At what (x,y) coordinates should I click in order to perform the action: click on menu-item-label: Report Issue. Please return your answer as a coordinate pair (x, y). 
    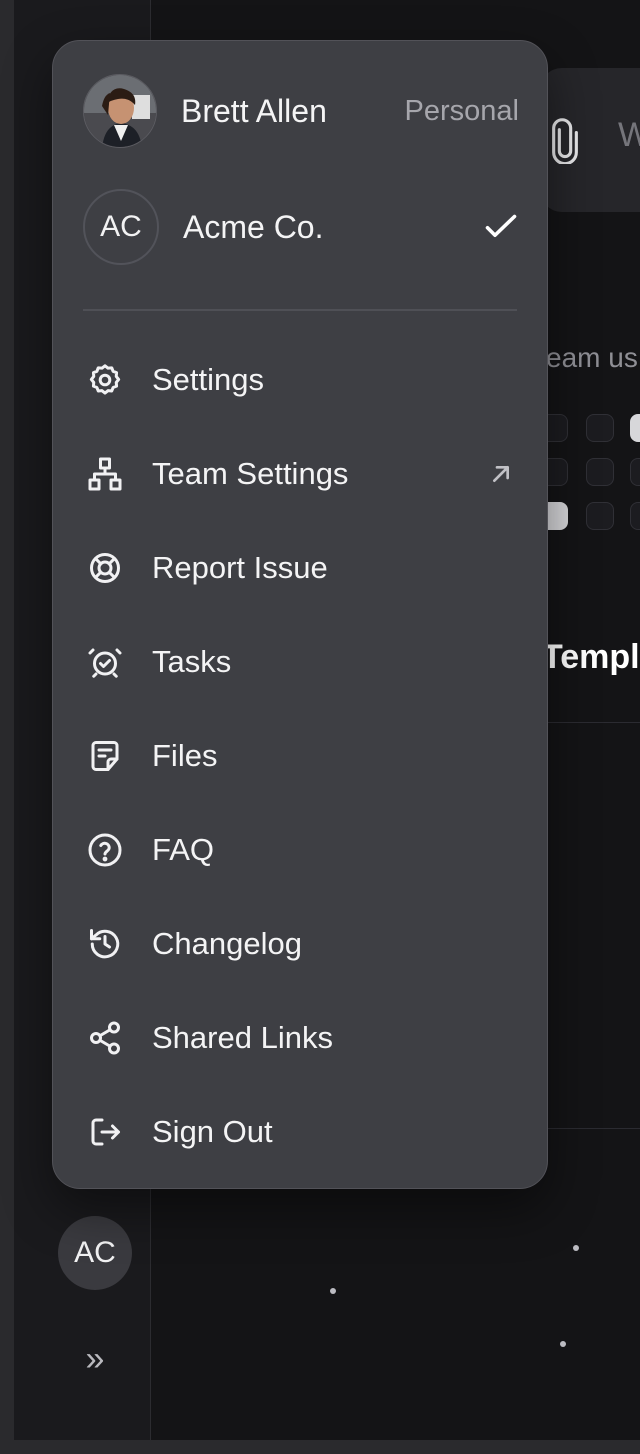
    Looking at the image, I should click on (240, 567).